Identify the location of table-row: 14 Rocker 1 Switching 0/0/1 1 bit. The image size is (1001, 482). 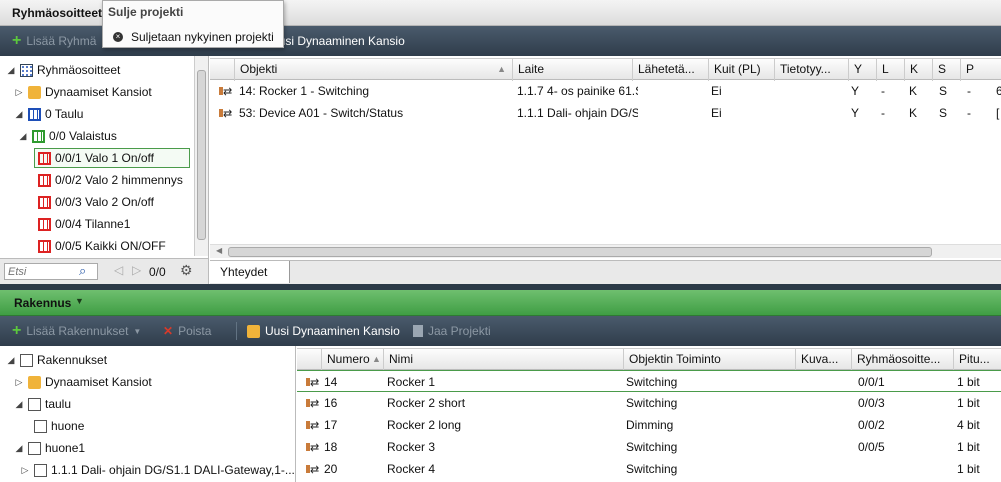
(649, 381).